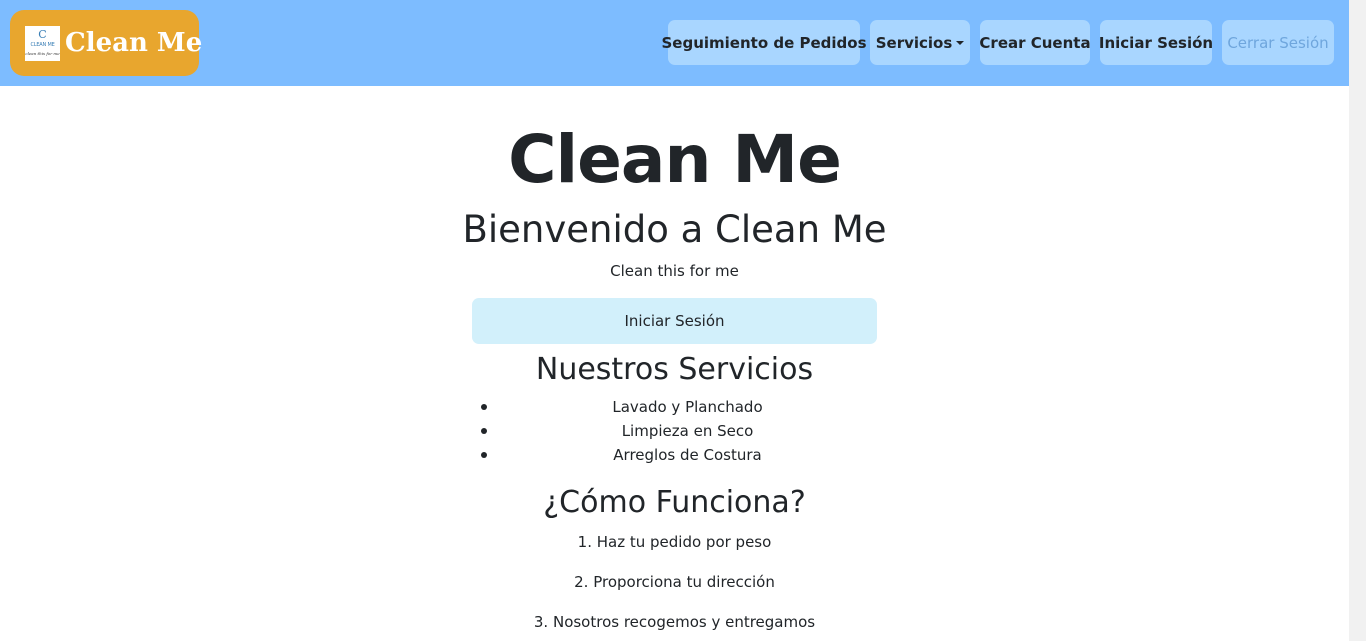 Image resolution: width=1366 pixels, height=641 pixels. I want to click on services-heading: Nuestros Servicios, so click(674, 369).